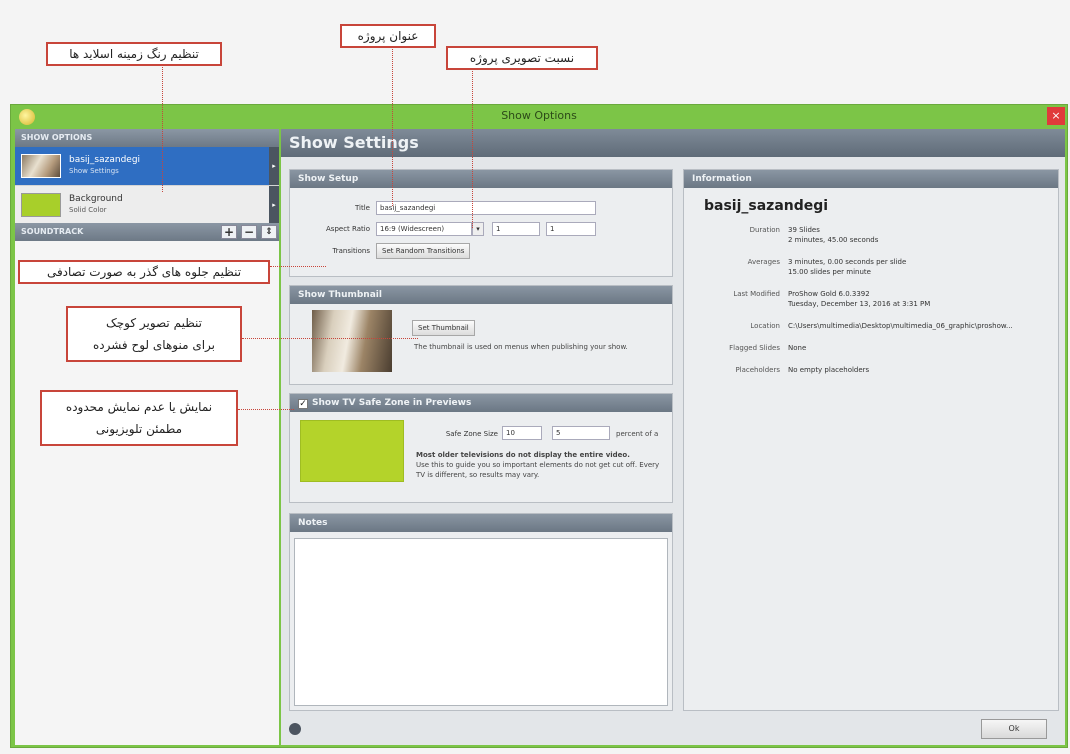  I want to click on notes-header: Notes, so click(481, 523).